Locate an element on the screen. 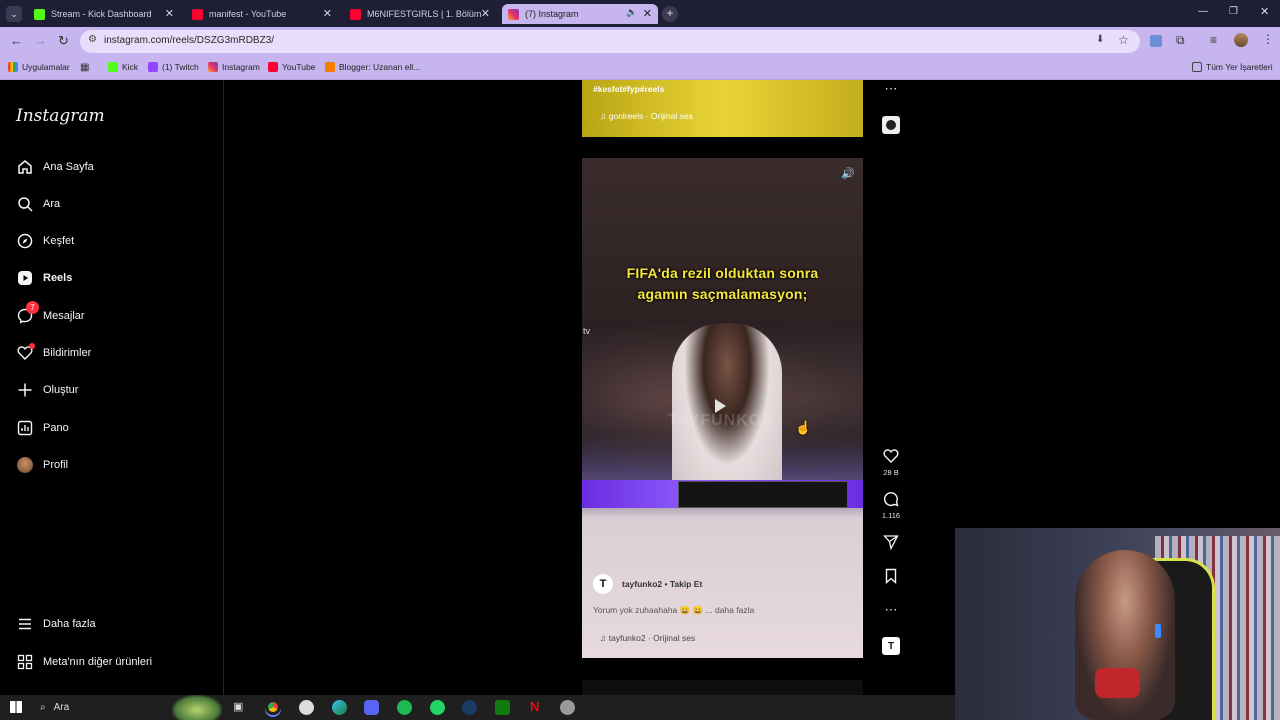 This screenshot has height=720, width=1280. spotify-icon is located at coordinates (404, 707).